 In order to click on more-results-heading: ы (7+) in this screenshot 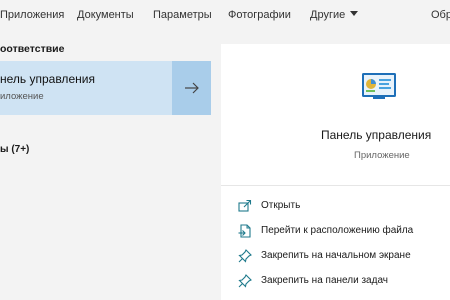, I will do `click(14, 149)`.